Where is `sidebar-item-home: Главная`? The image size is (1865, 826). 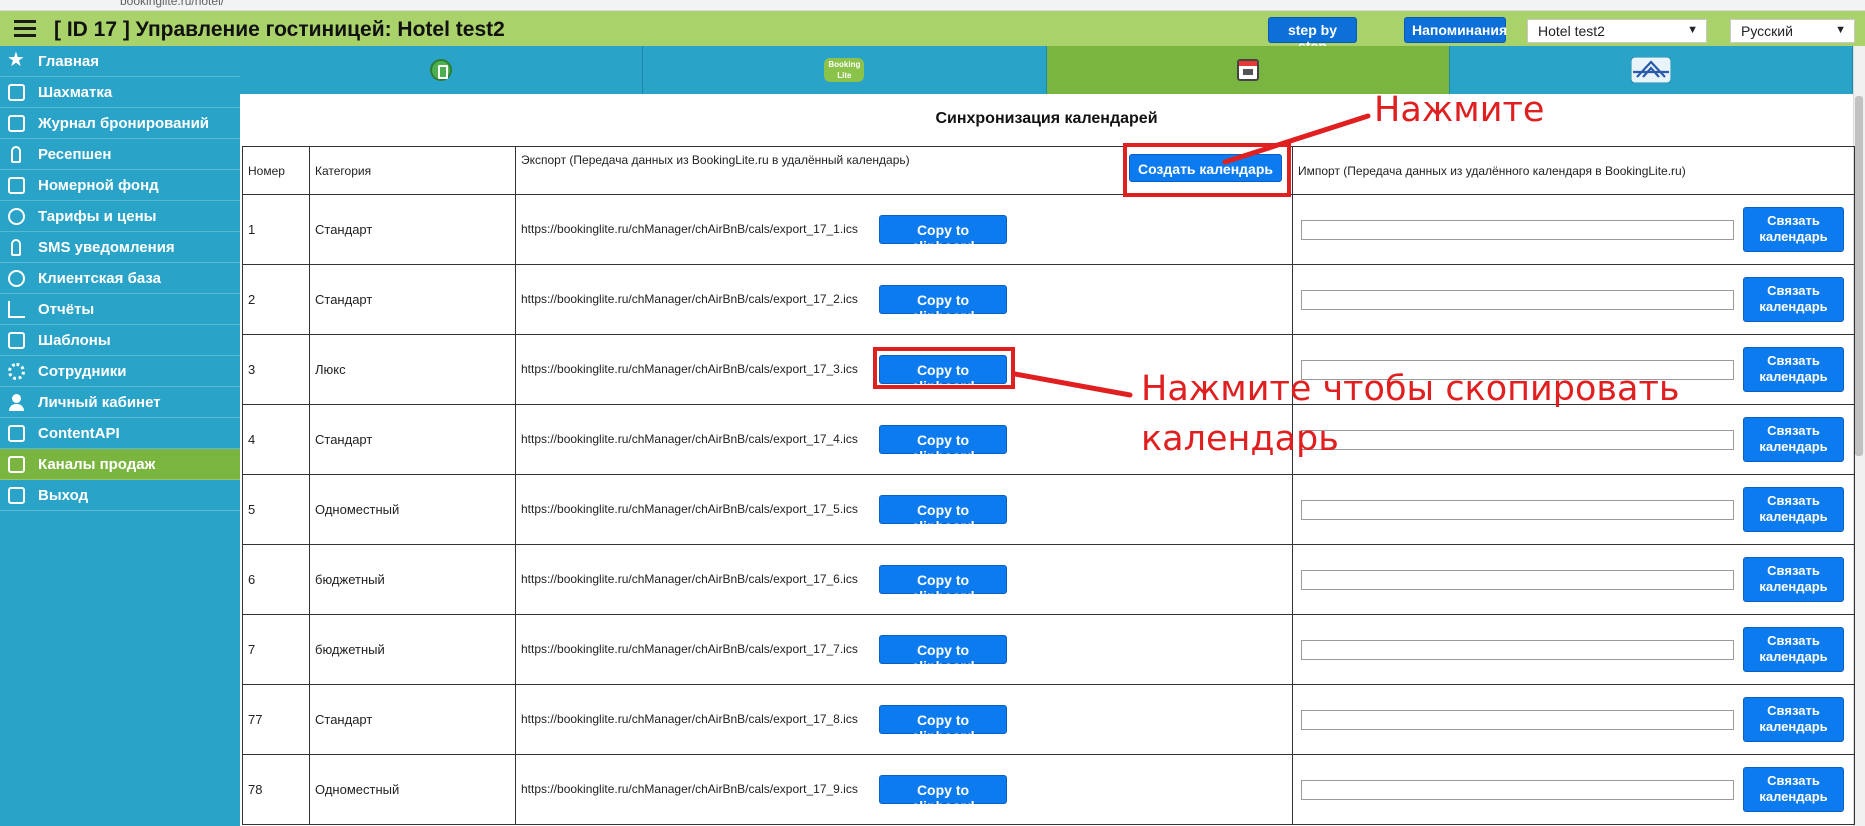 sidebar-item-home: Главная is located at coordinates (120, 61).